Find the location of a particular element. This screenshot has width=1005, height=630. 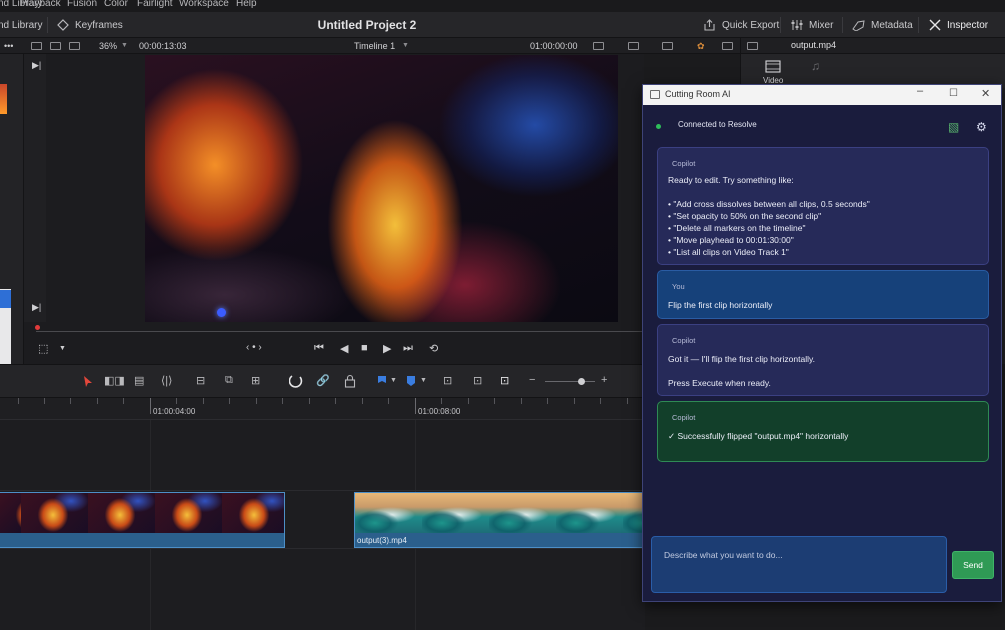

timeline-name: Timeline 1 is located at coordinates (374, 46).